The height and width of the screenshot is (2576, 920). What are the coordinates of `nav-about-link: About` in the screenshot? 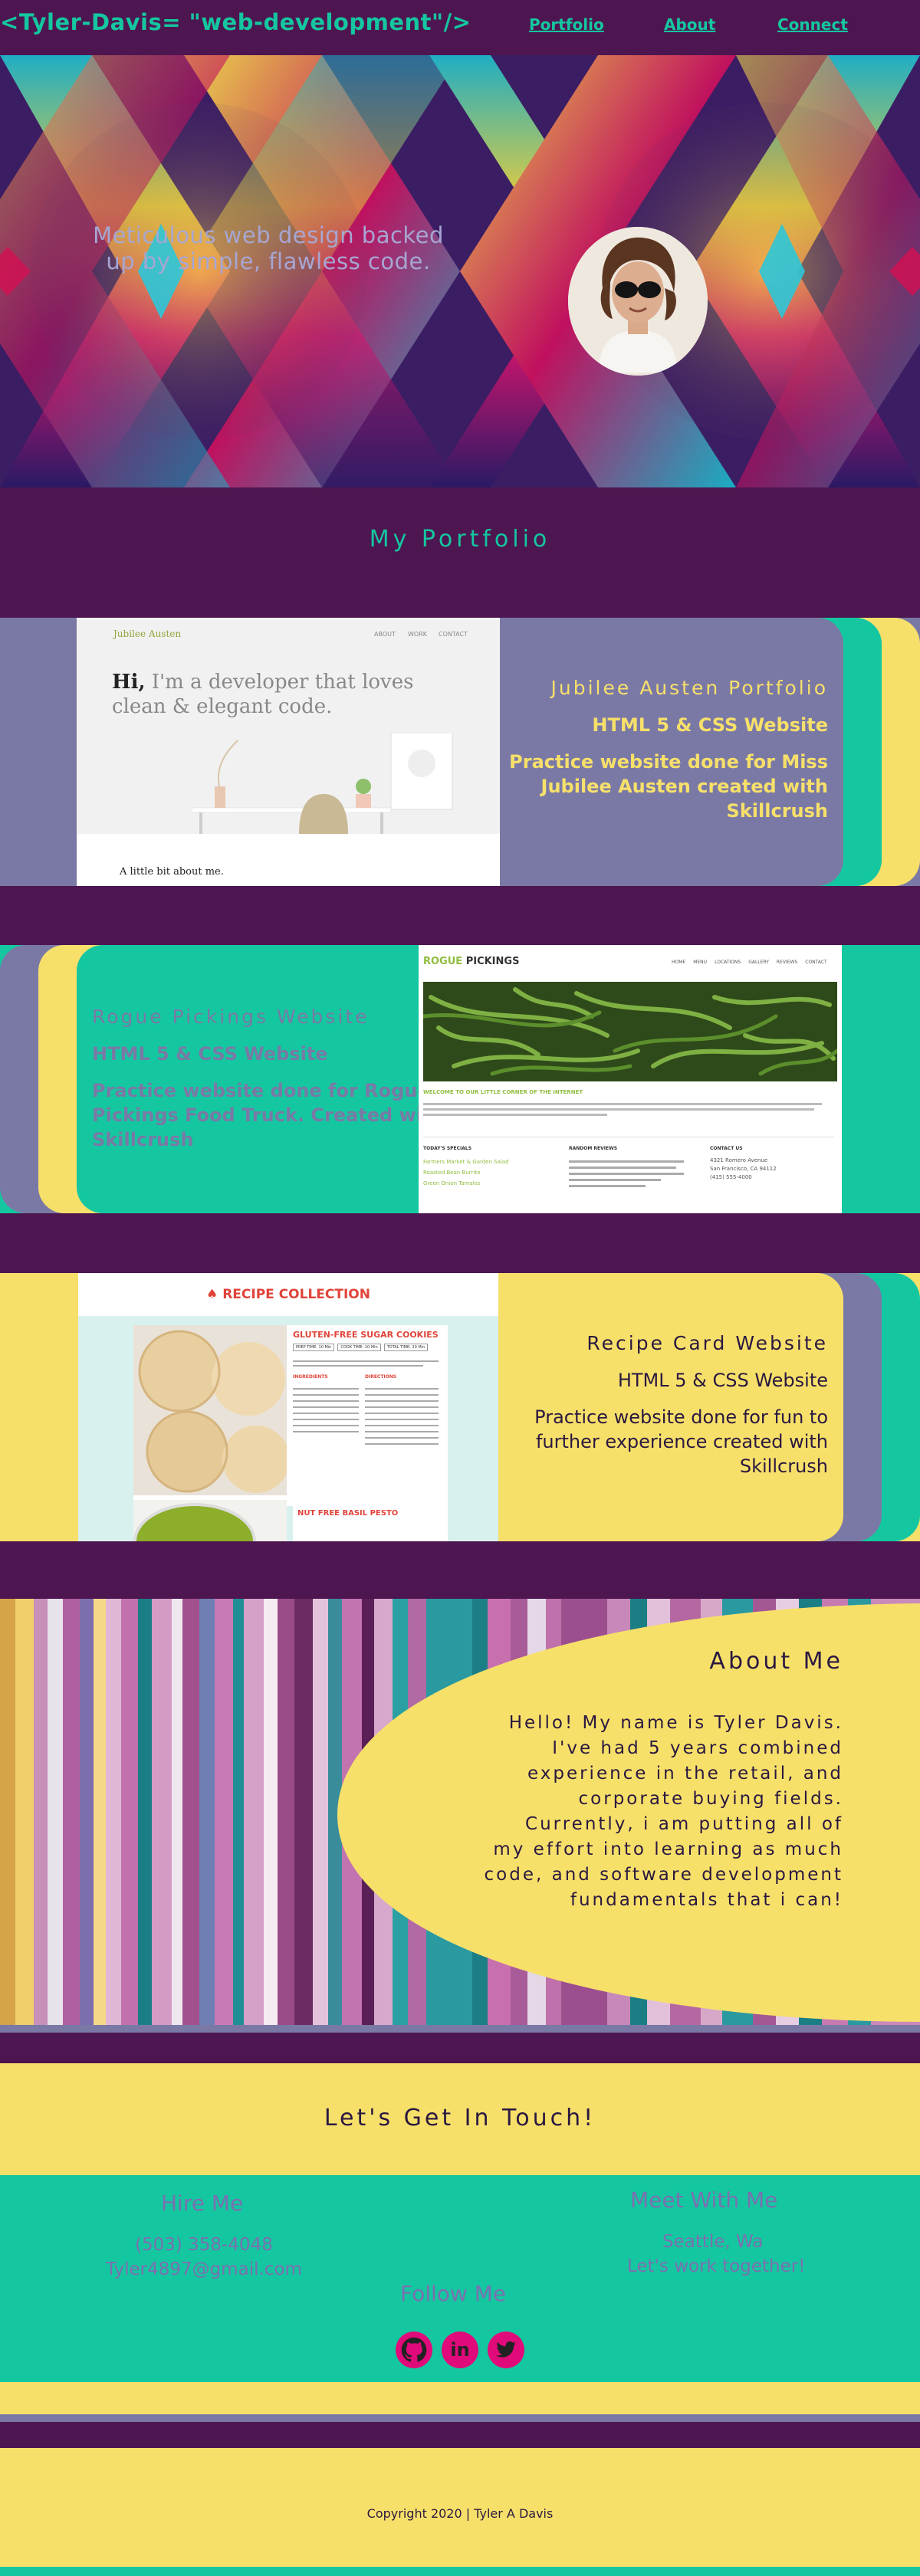 It's located at (689, 24).